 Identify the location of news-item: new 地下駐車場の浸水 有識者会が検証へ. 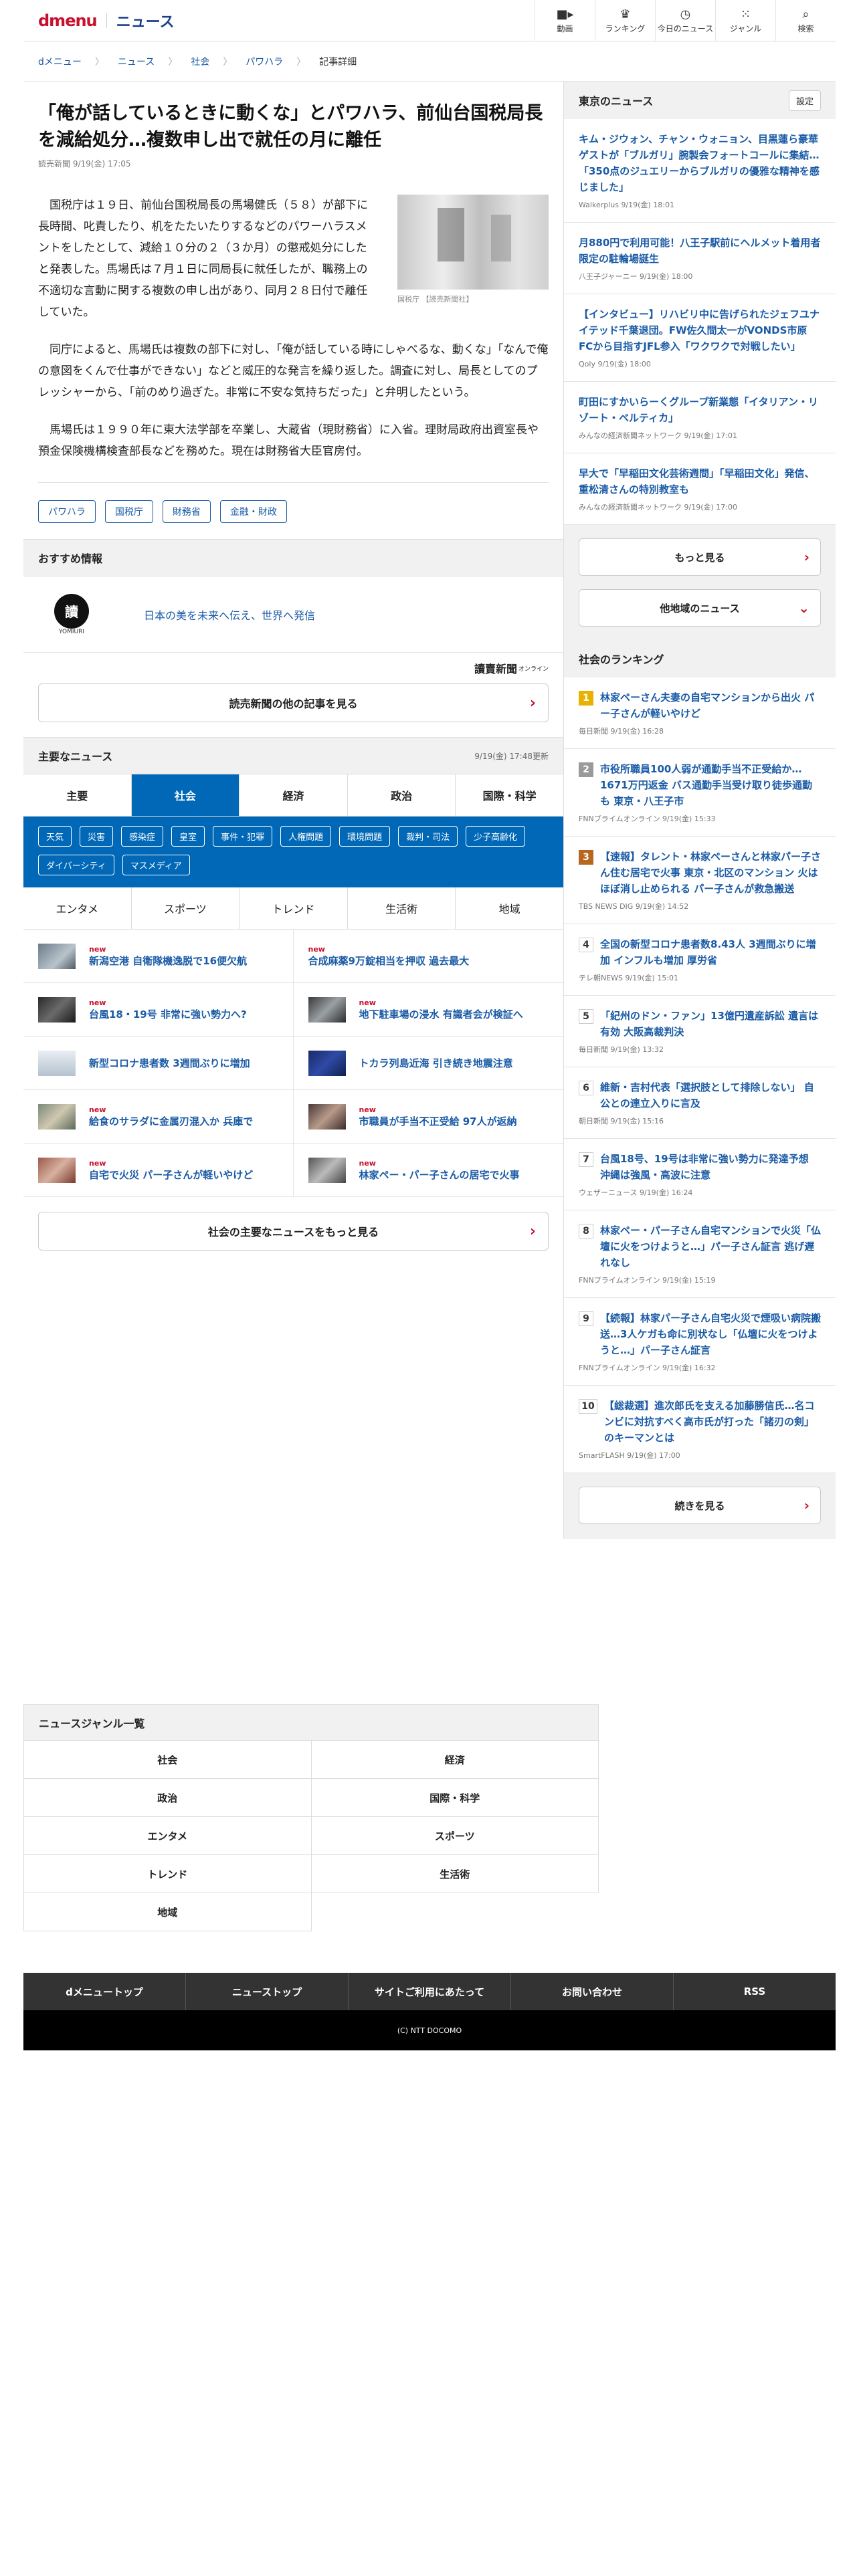
(428, 1010).